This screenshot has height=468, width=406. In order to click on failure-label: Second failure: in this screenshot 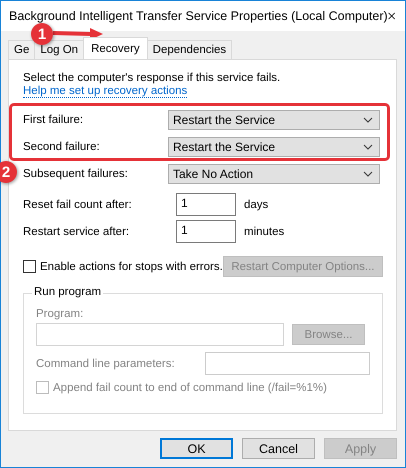, I will do `click(62, 147)`.